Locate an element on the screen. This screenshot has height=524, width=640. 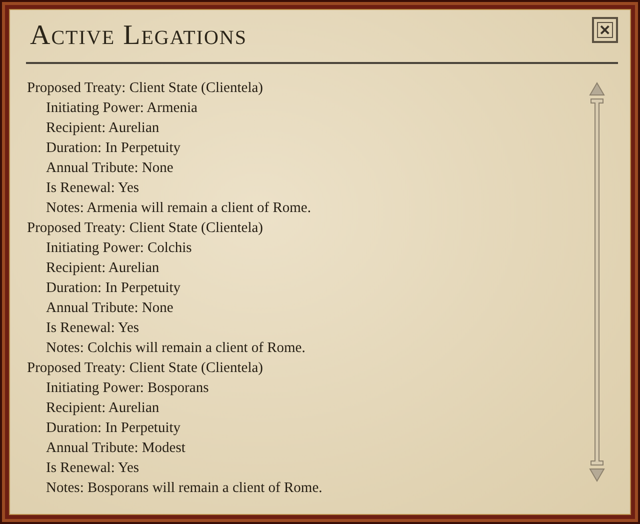
scroll-up-icon is located at coordinates (597, 89).